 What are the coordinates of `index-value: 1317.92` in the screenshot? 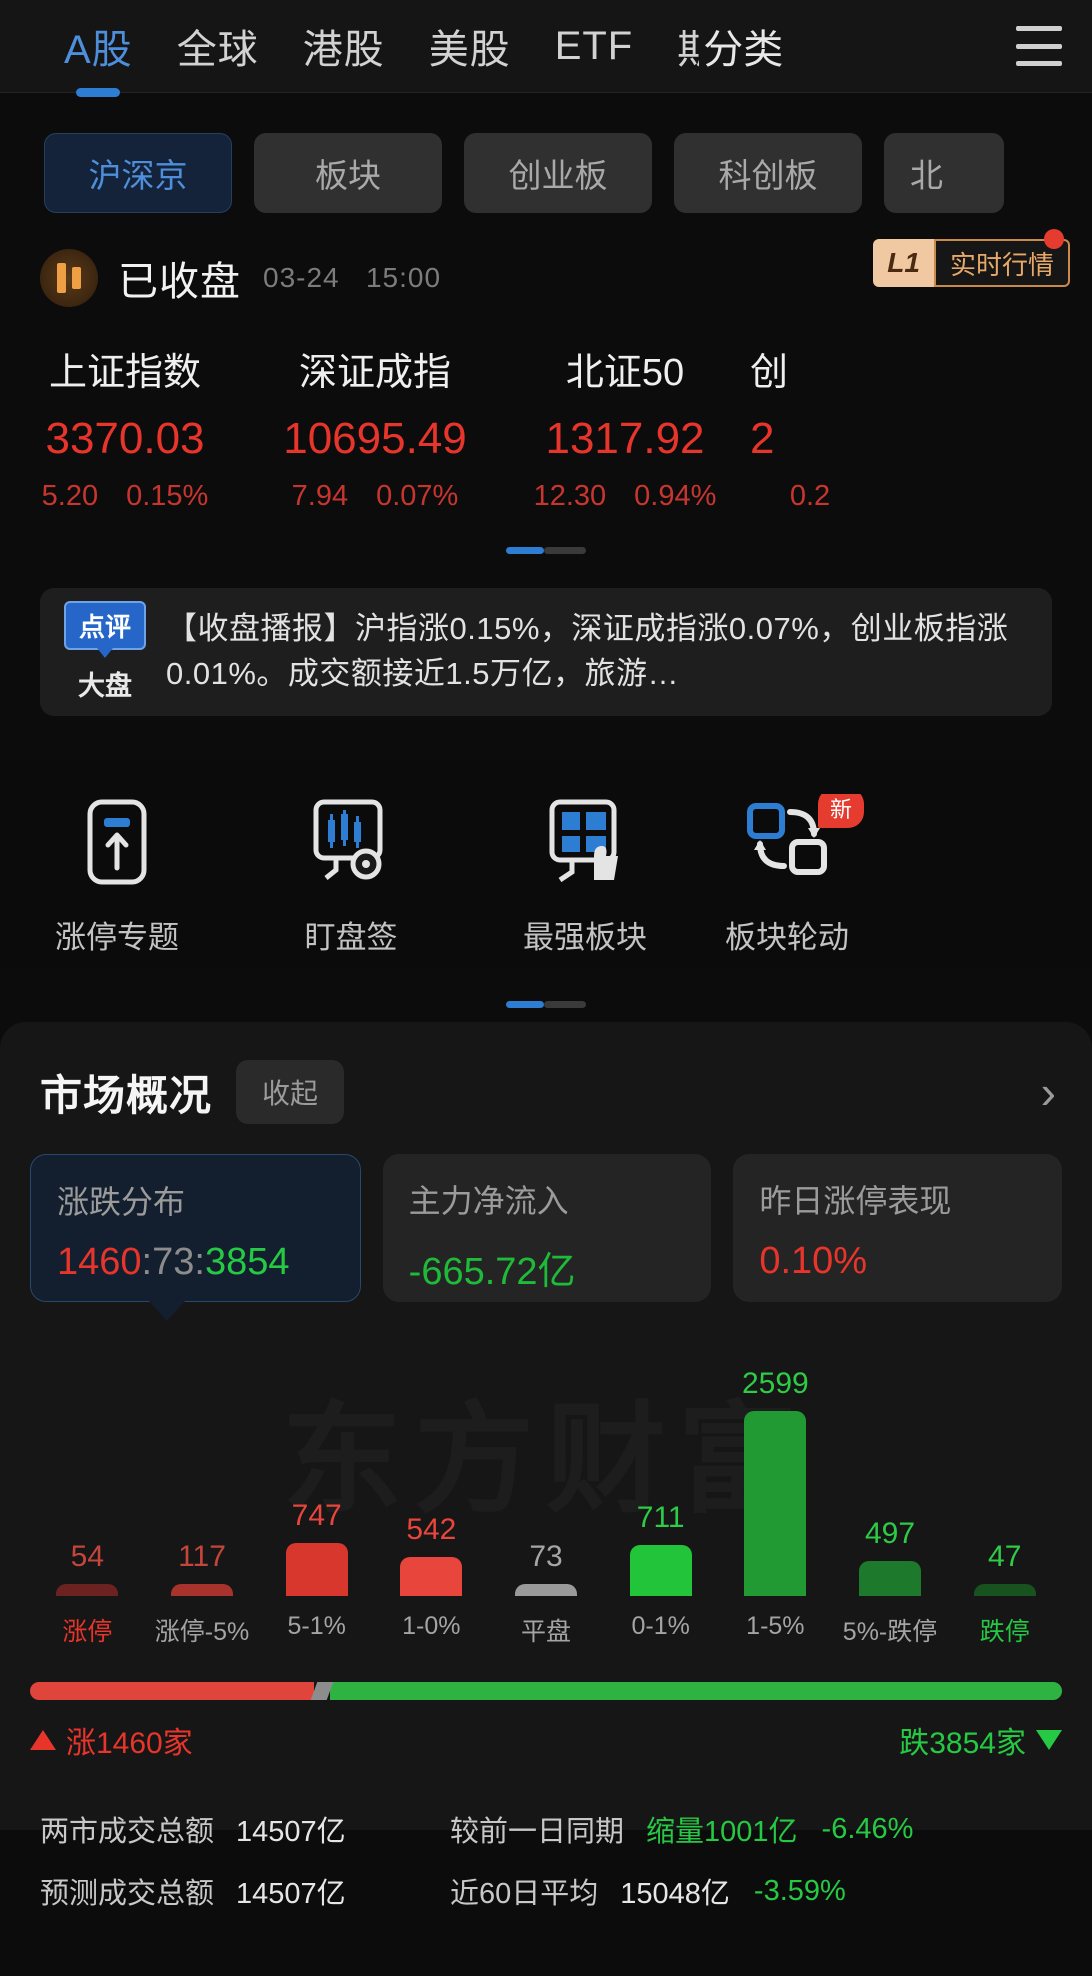 It's located at (625, 438).